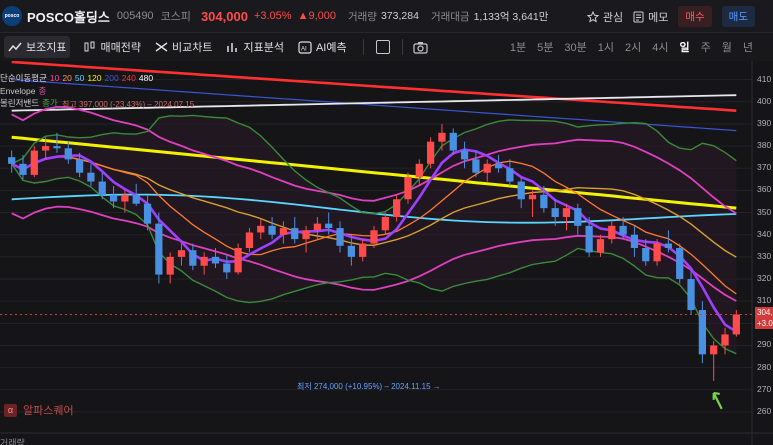  Describe the element at coordinates (192, 48) in the screenshot. I see `compare-label: 비교차트` at that location.